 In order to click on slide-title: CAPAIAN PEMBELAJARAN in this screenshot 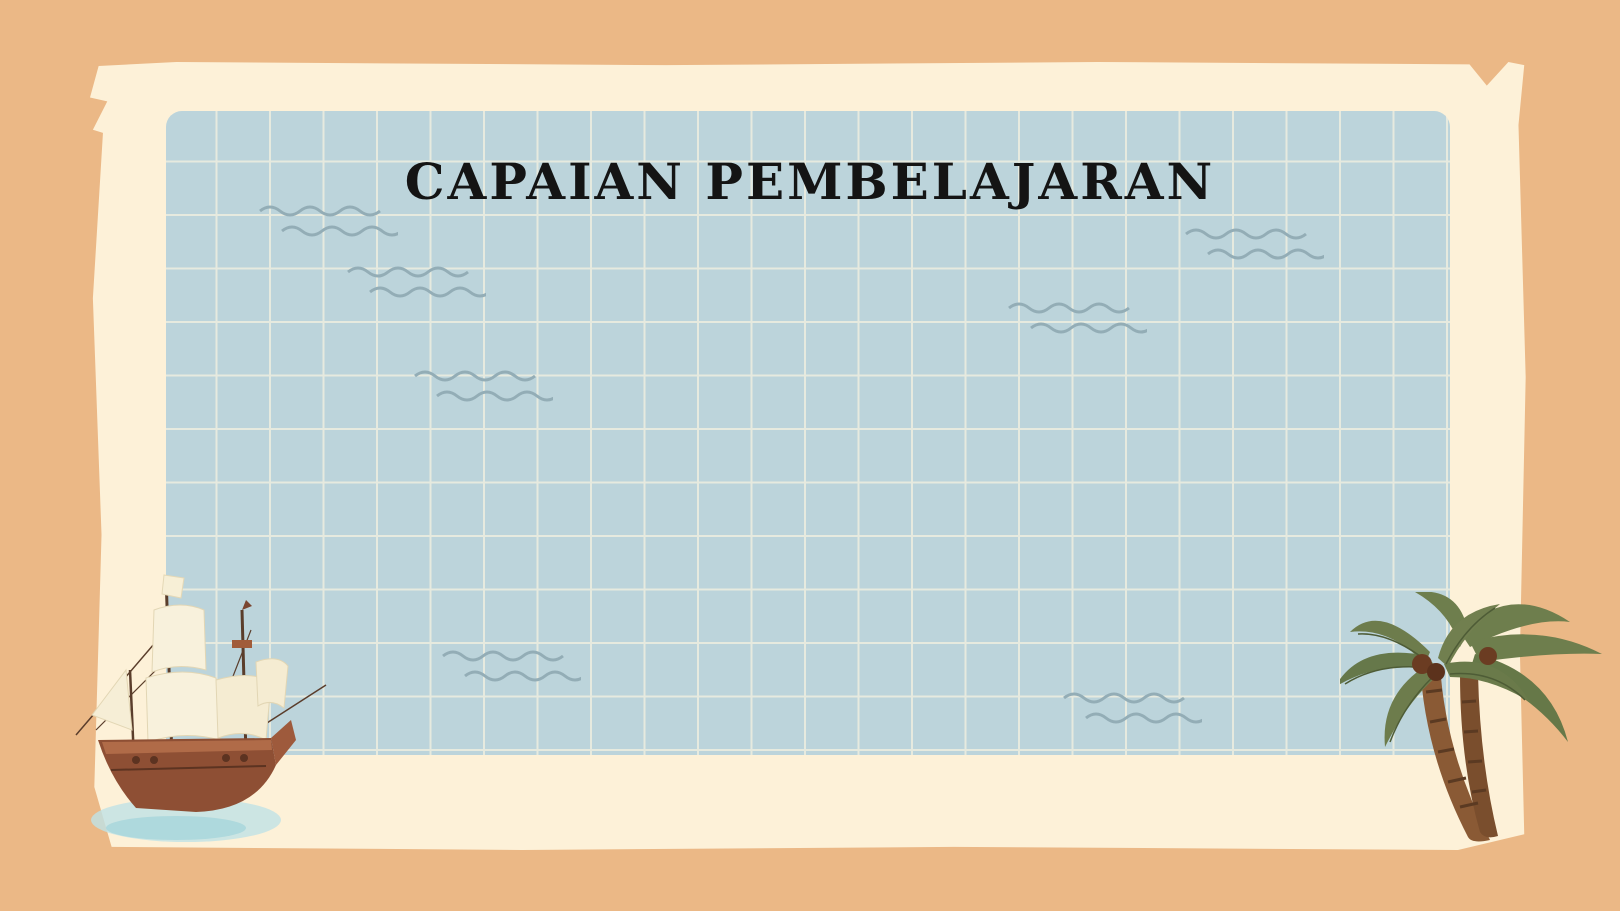, I will do `click(810, 181)`.